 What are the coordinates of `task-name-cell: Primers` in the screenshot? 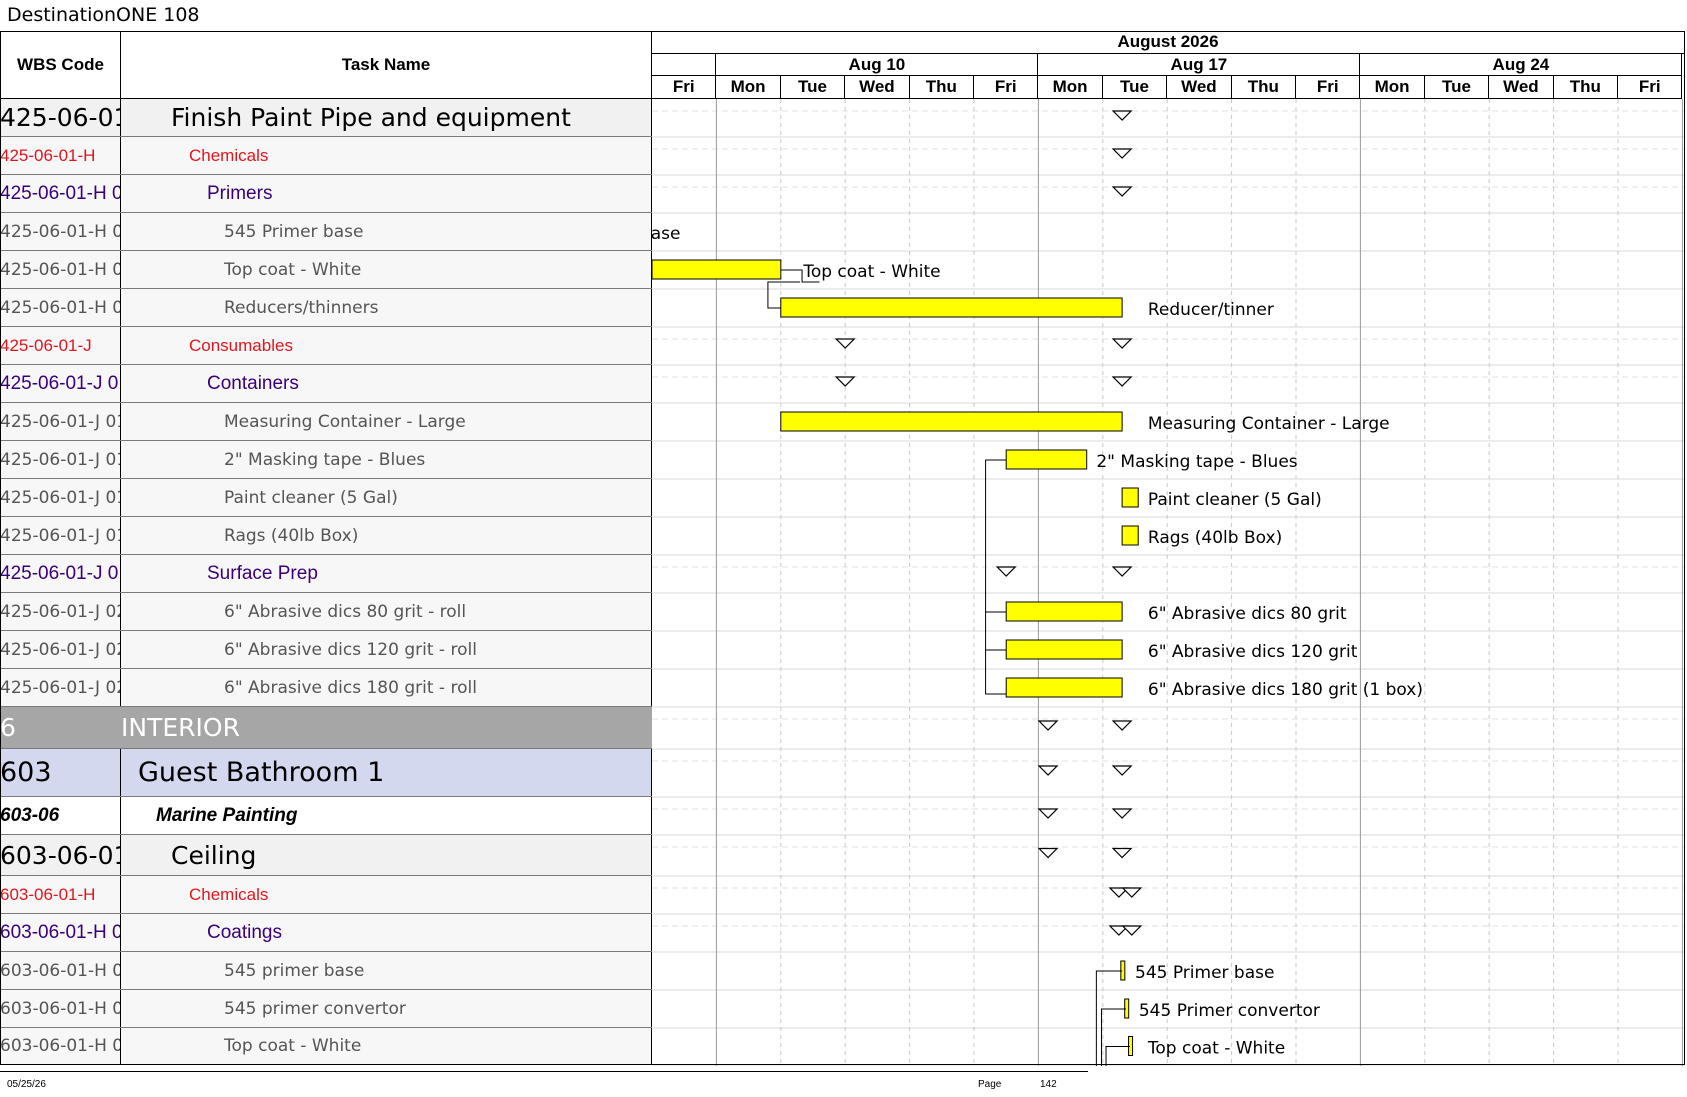 It's located at (386, 193).